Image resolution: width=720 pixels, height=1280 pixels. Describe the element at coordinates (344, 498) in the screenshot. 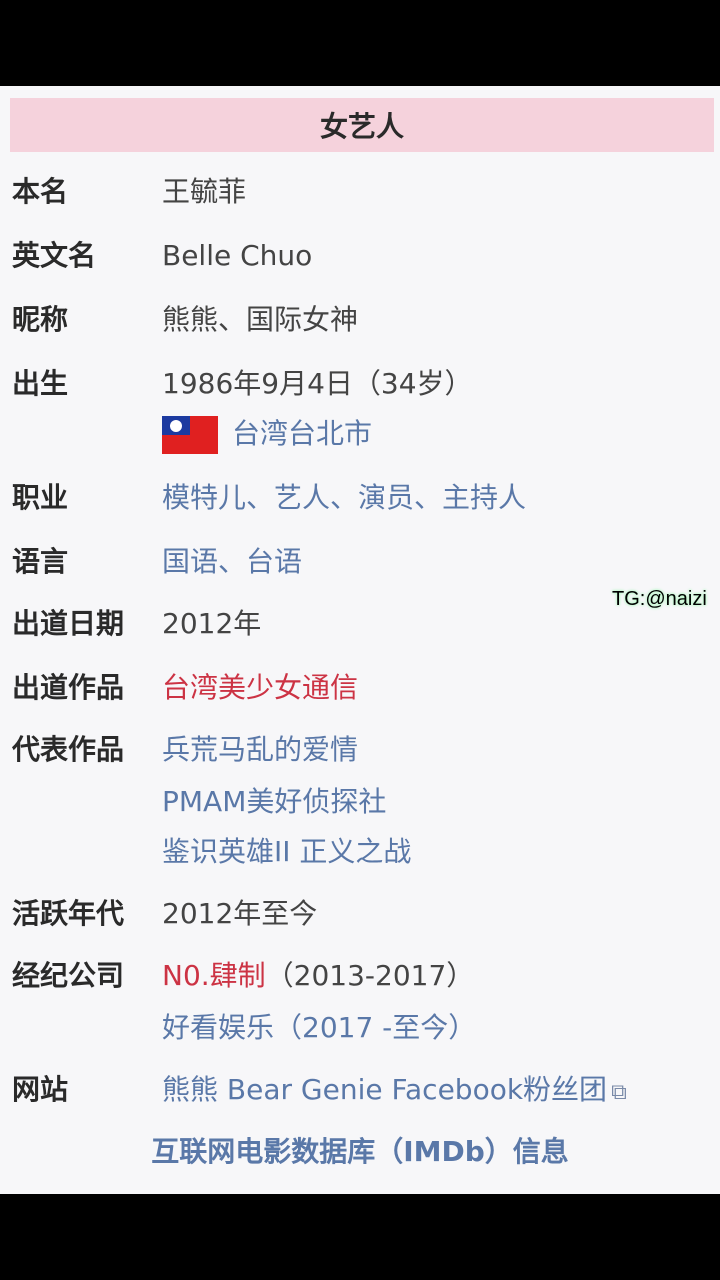

I see `occupation-value: 模特儿、艺人、演员、主持人` at that location.